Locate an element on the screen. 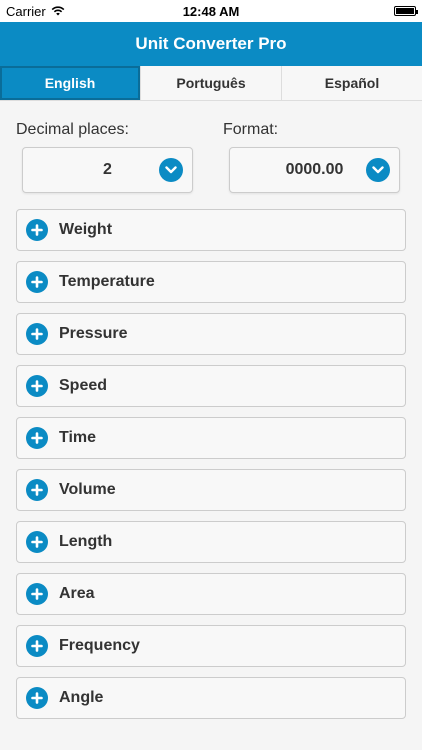 The height and width of the screenshot is (750, 422). category-weight: Weight is located at coordinates (211, 230).